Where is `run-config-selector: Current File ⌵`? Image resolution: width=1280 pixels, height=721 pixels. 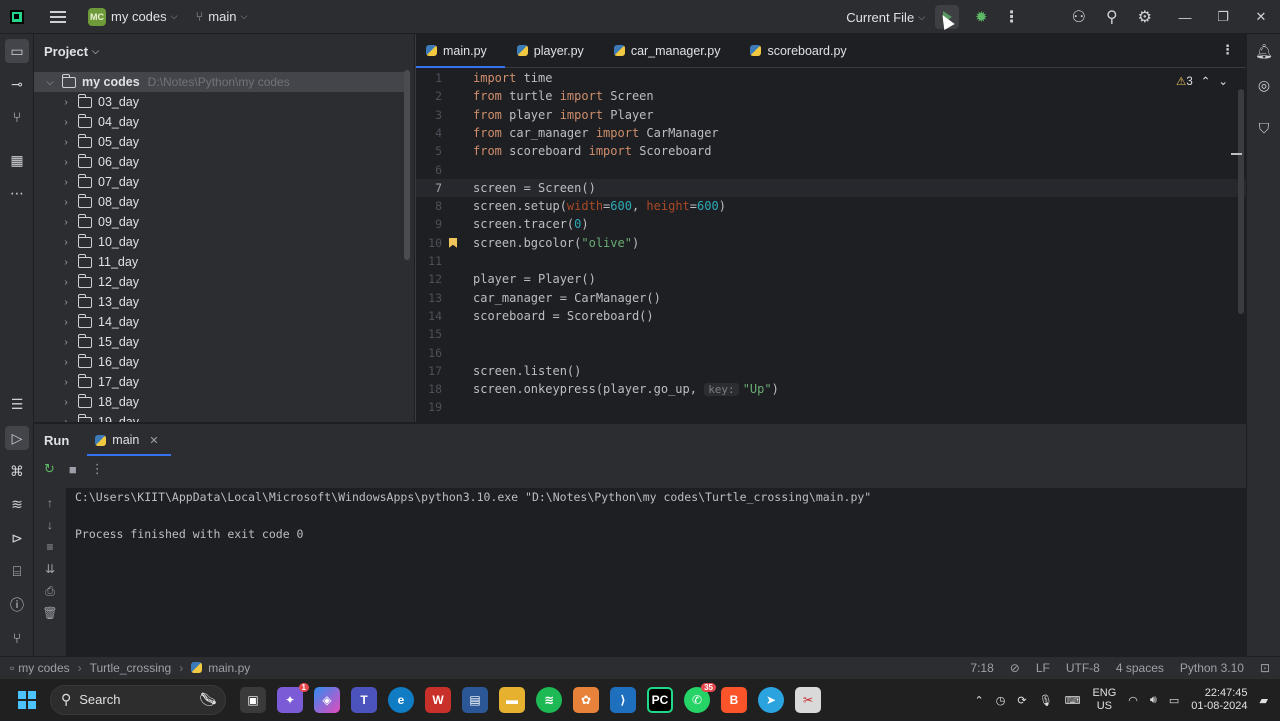 run-config-selector: Current File ⌵ is located at coordinates (883, 17).